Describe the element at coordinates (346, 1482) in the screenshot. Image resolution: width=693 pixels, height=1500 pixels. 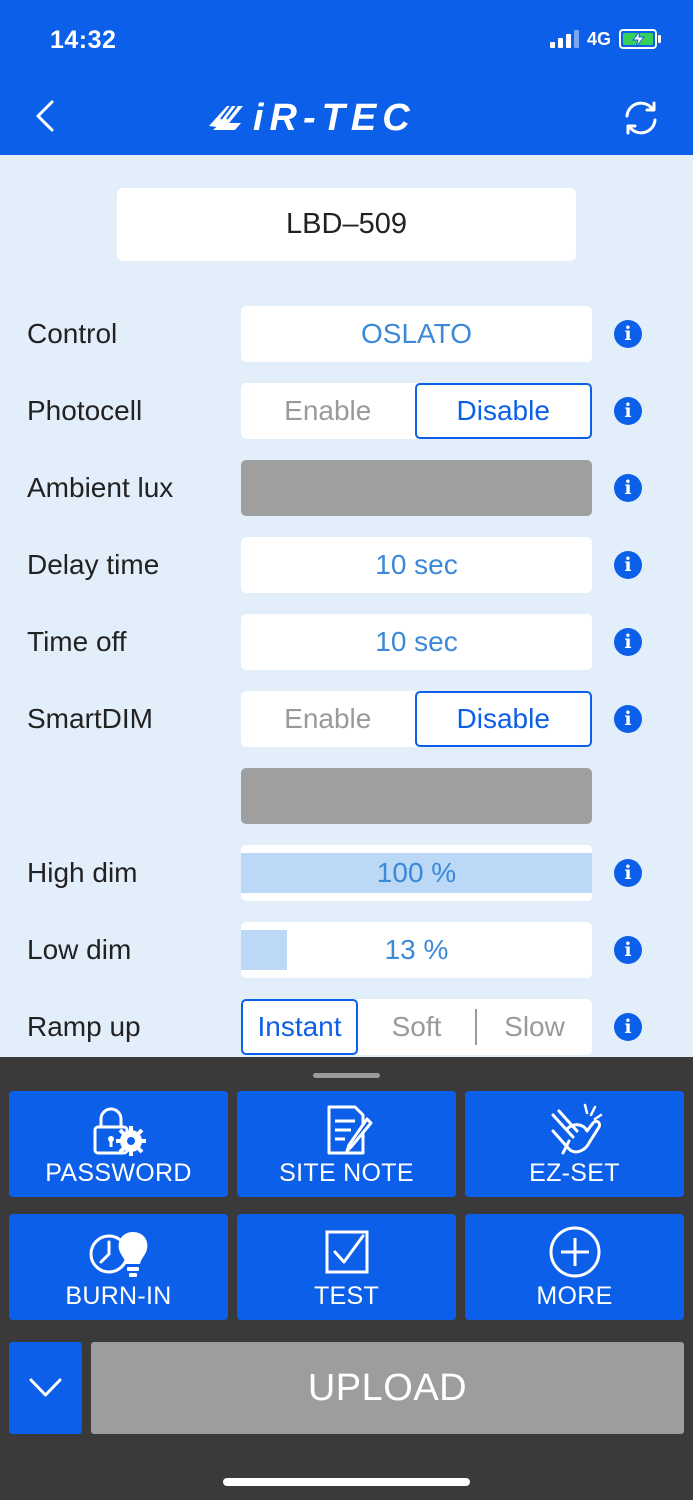
I see `home-indicator` at that location.